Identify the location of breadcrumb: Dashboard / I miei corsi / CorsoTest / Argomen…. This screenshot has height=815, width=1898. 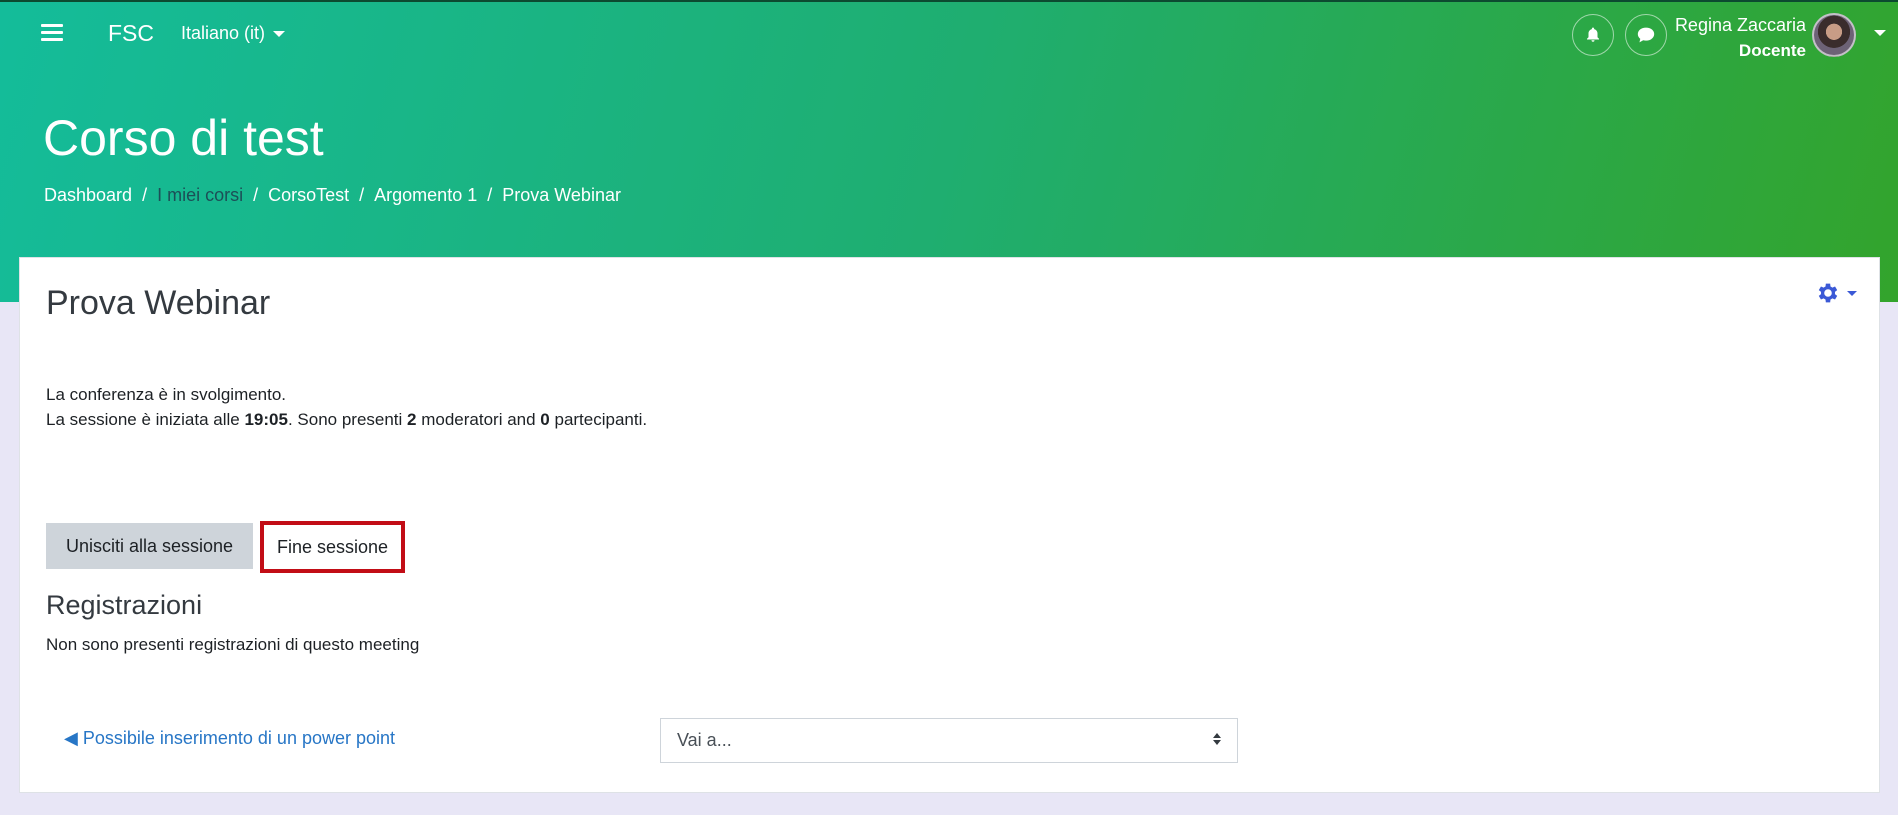
(332, 195).